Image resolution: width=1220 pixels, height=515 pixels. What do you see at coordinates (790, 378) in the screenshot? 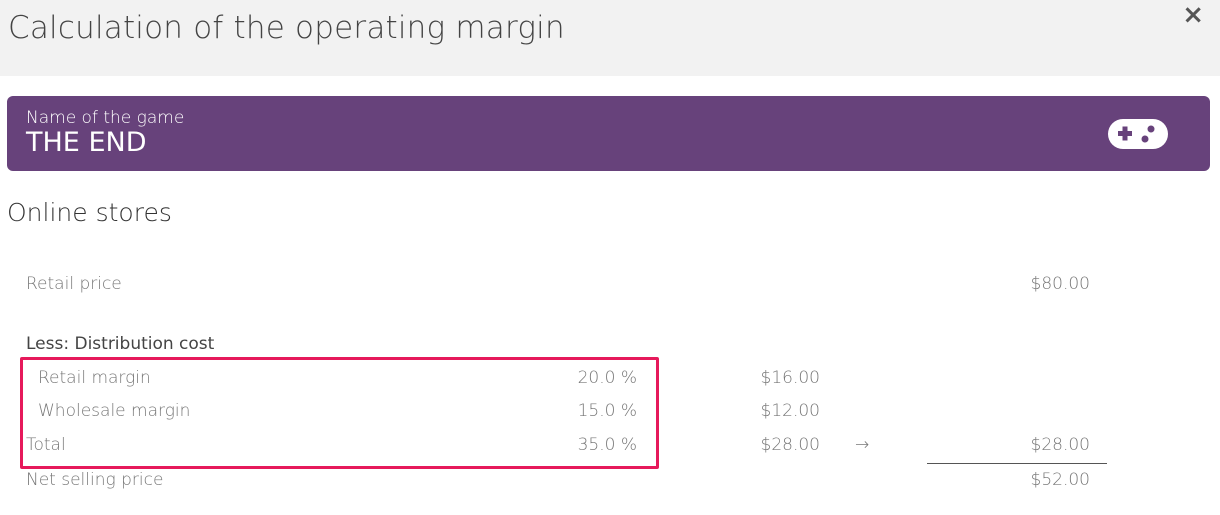
I see `retail-margin-amount: $16.00` at bounding box center [790, 378].